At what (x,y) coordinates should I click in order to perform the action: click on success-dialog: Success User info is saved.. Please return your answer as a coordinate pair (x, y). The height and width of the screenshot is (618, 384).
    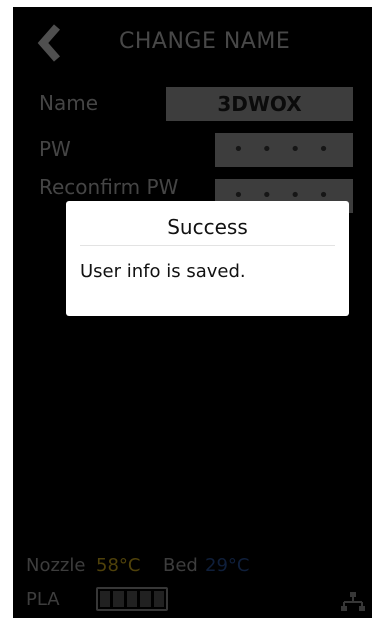
    Looking at the image, I should click on (207, 258).